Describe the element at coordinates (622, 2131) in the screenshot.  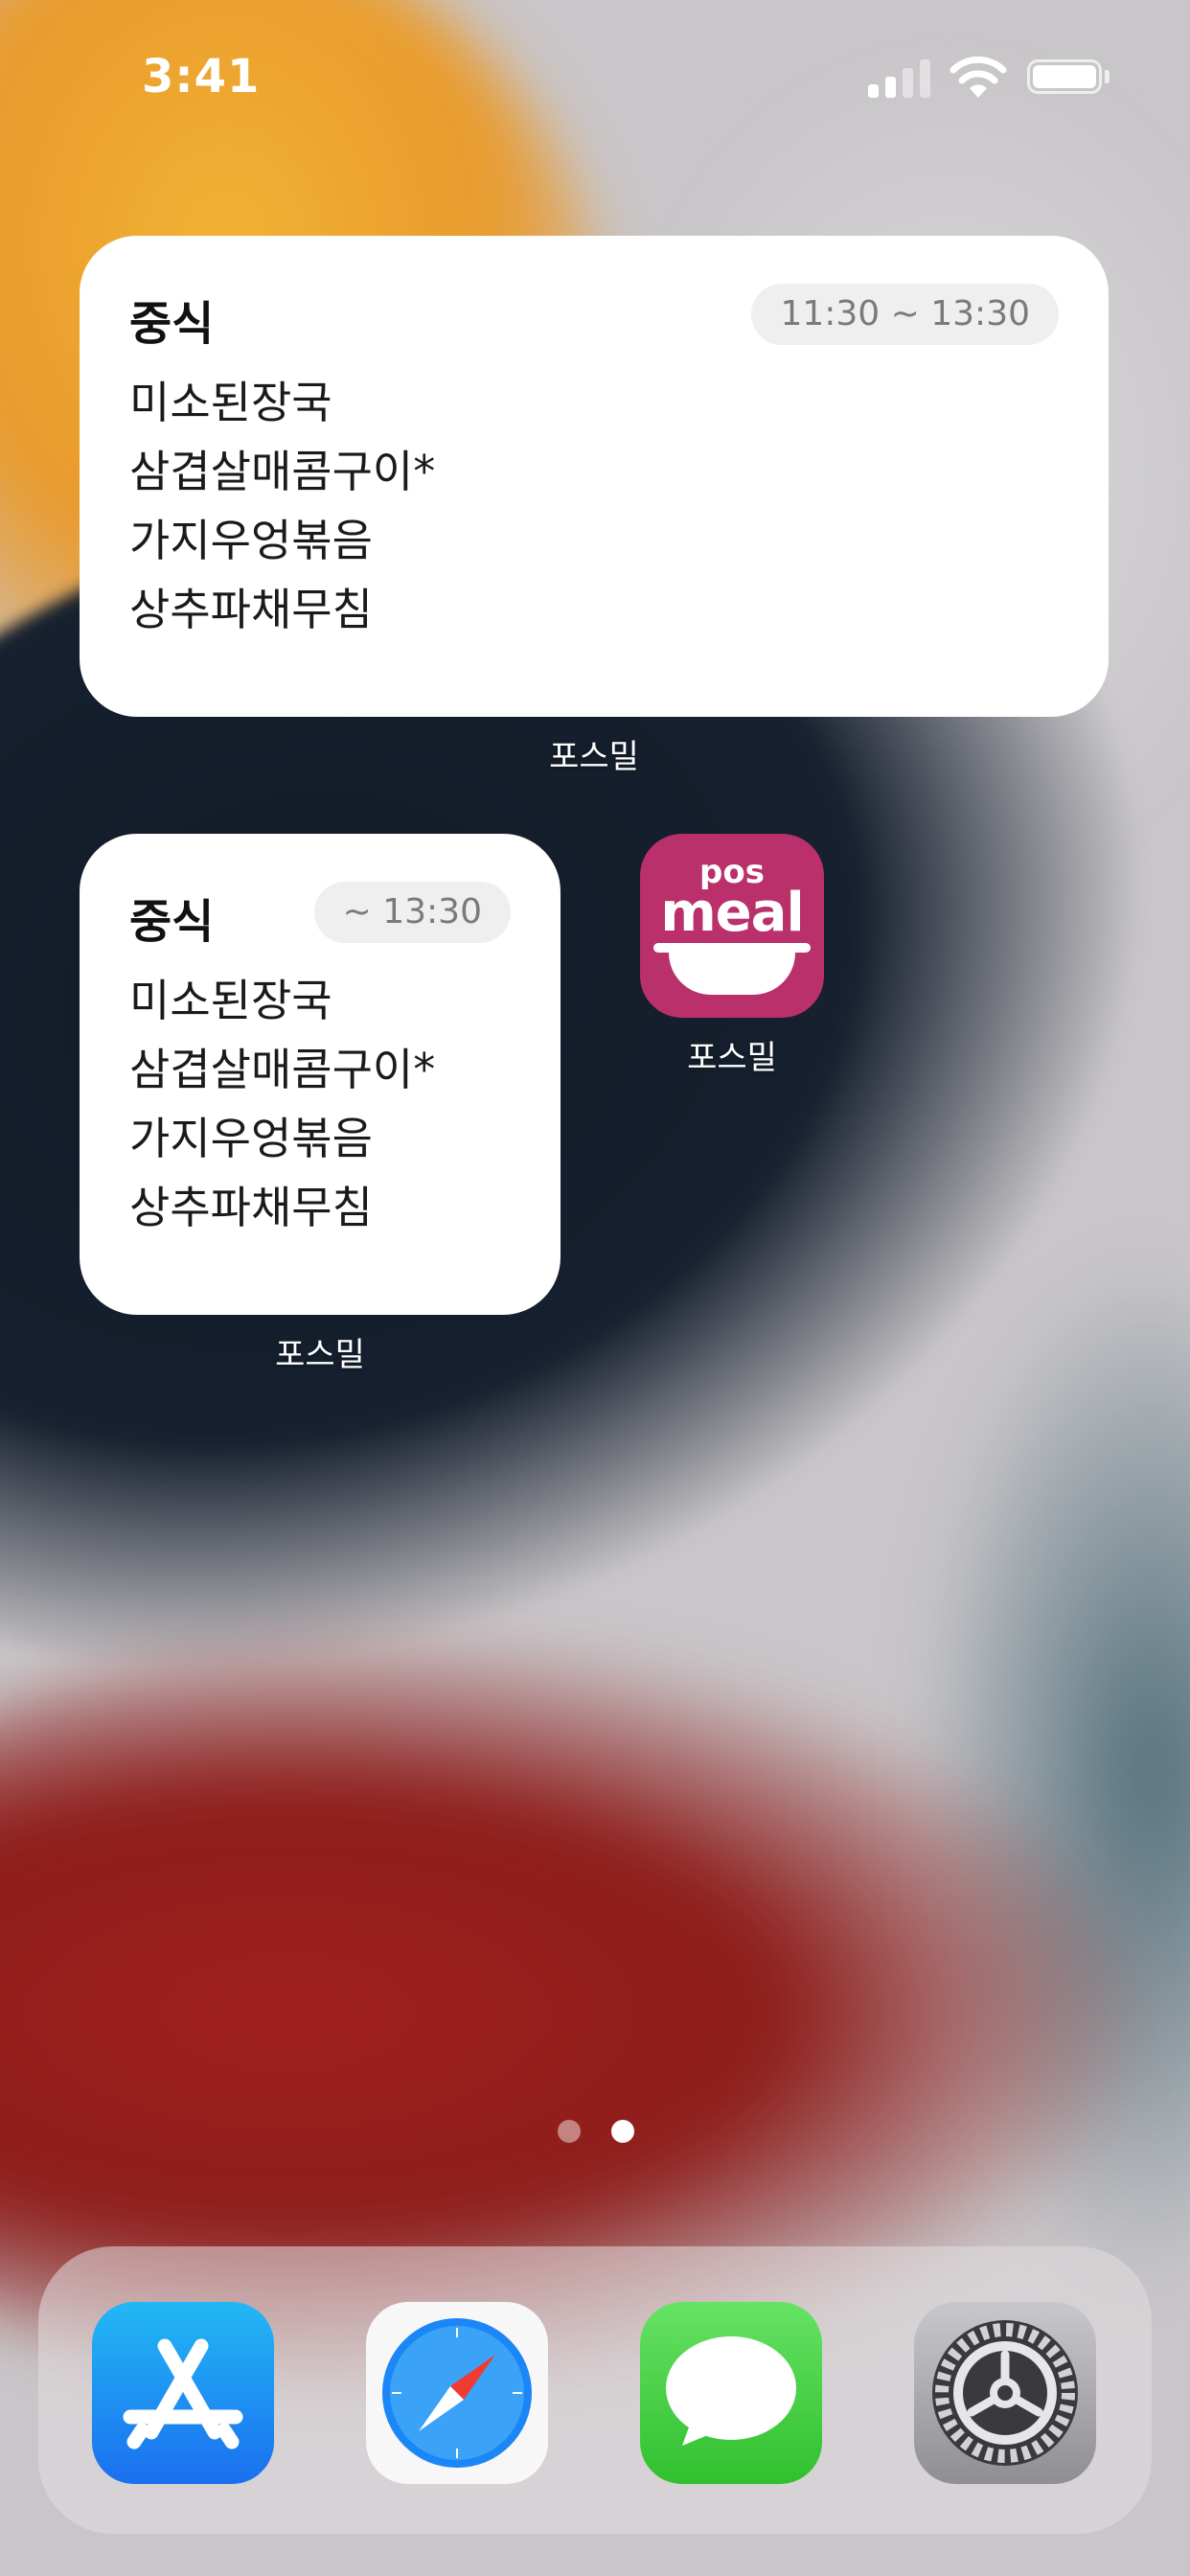
I see `page-dot-2-active` at that location.